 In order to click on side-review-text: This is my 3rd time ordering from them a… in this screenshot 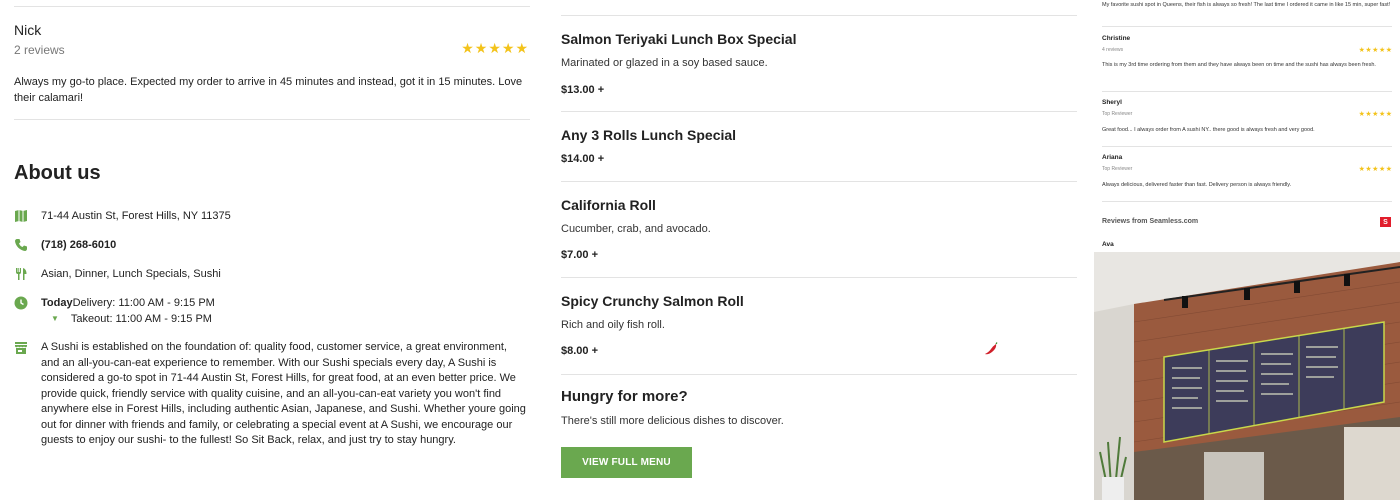, I will do `click(1239, 65)`.